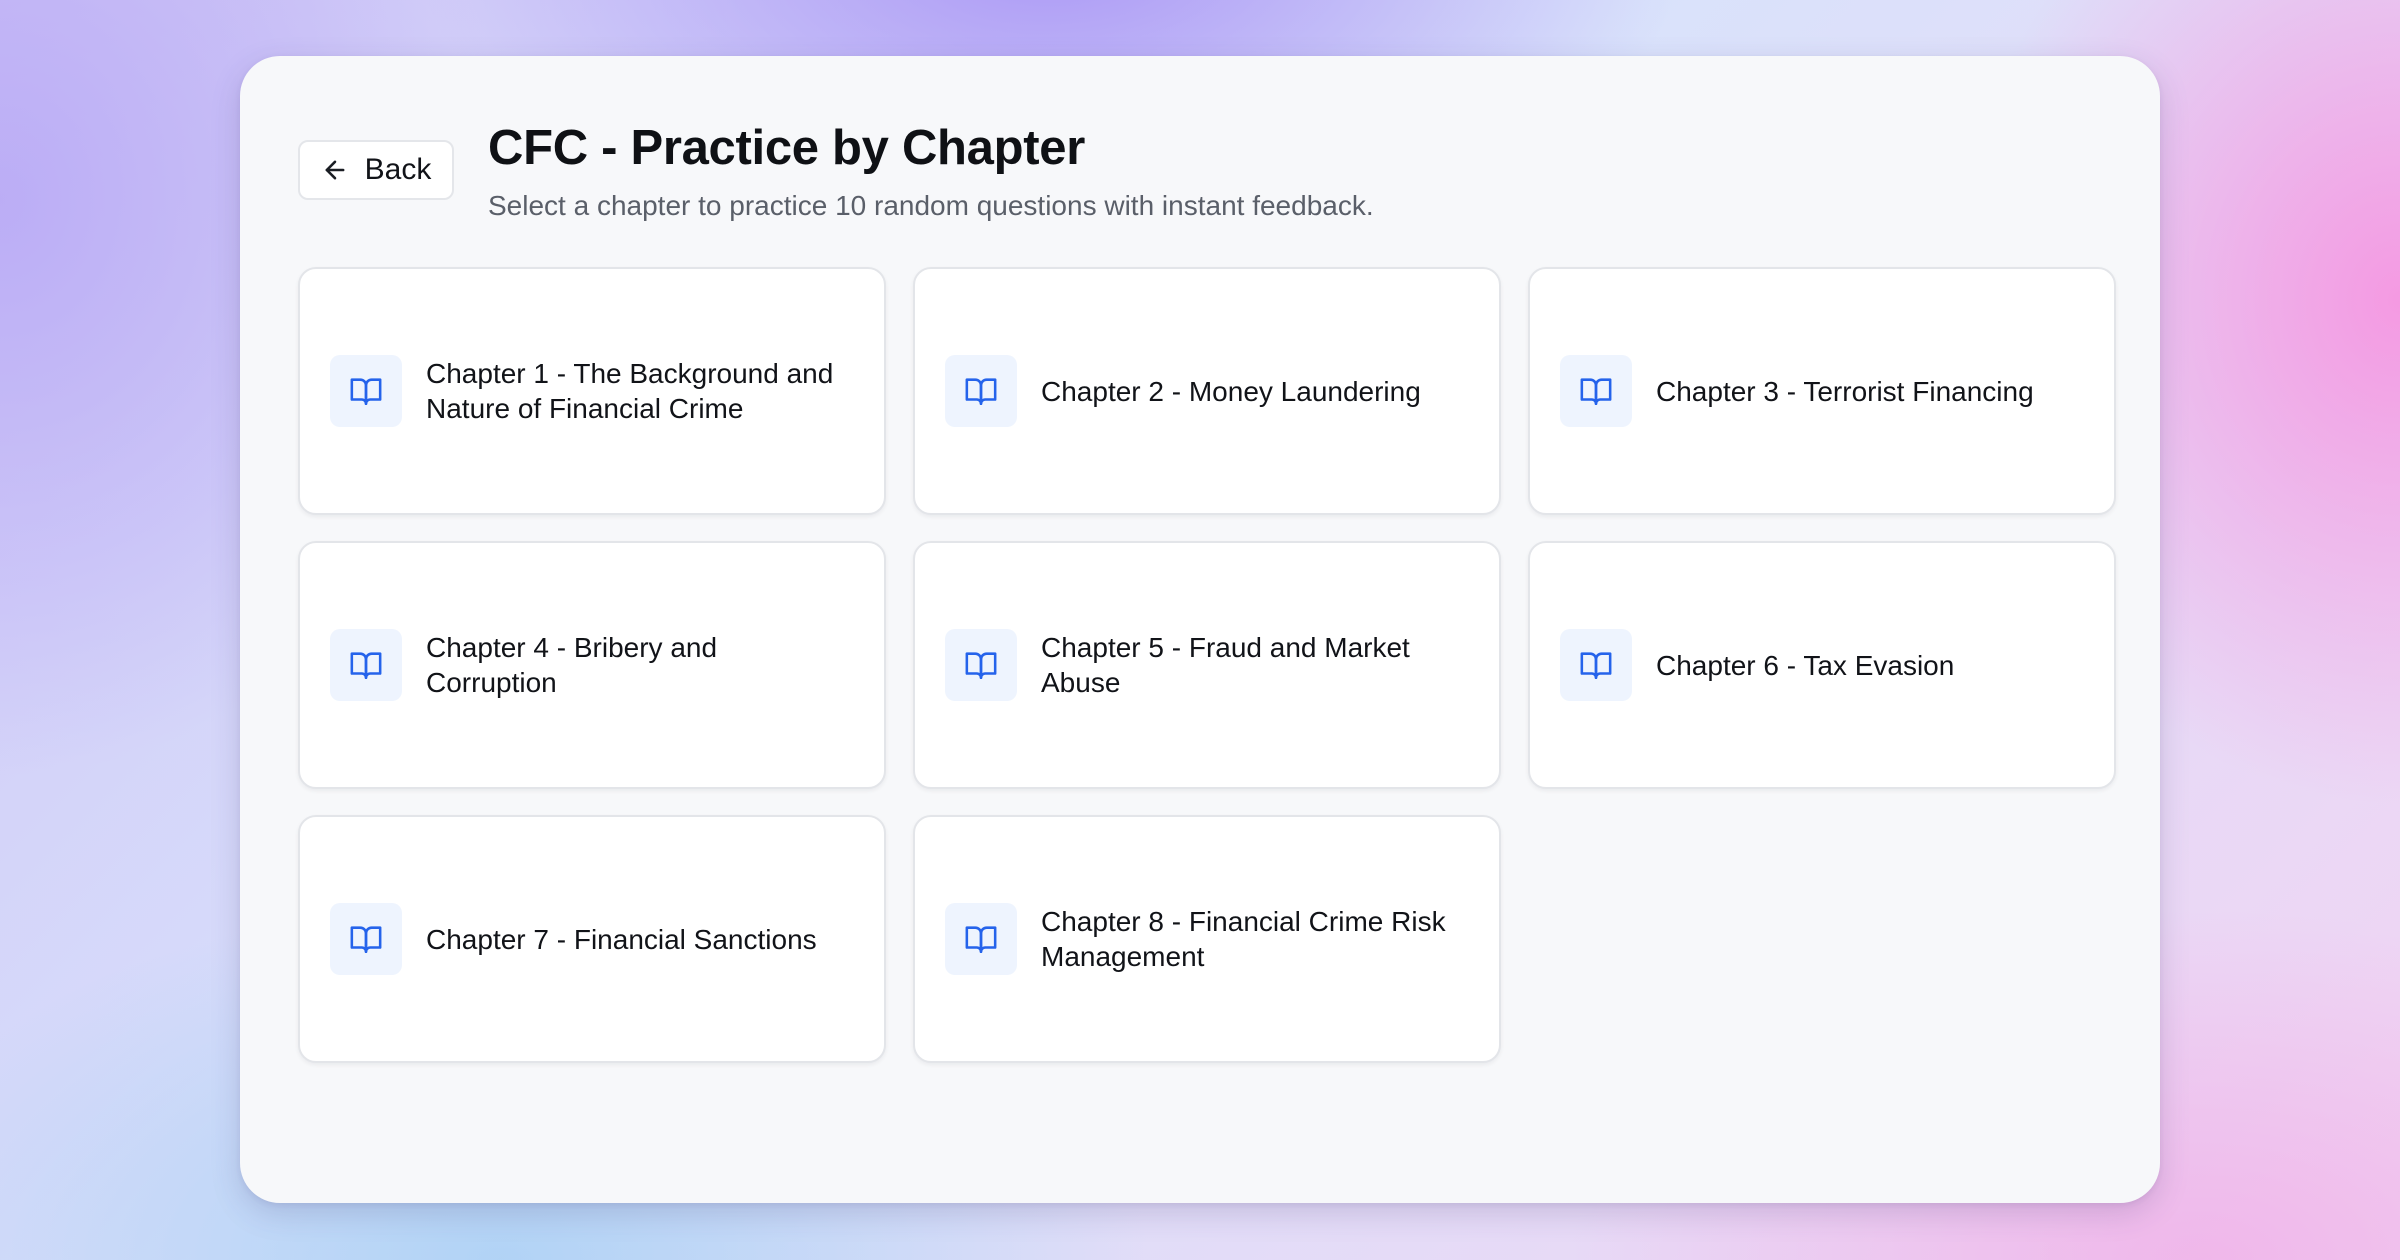 The image size is (2400, 1260). What do you see at coordinates (335, 170) in the screenshot?
I see `arrow-left-icon` at bounding box center [335, 170].